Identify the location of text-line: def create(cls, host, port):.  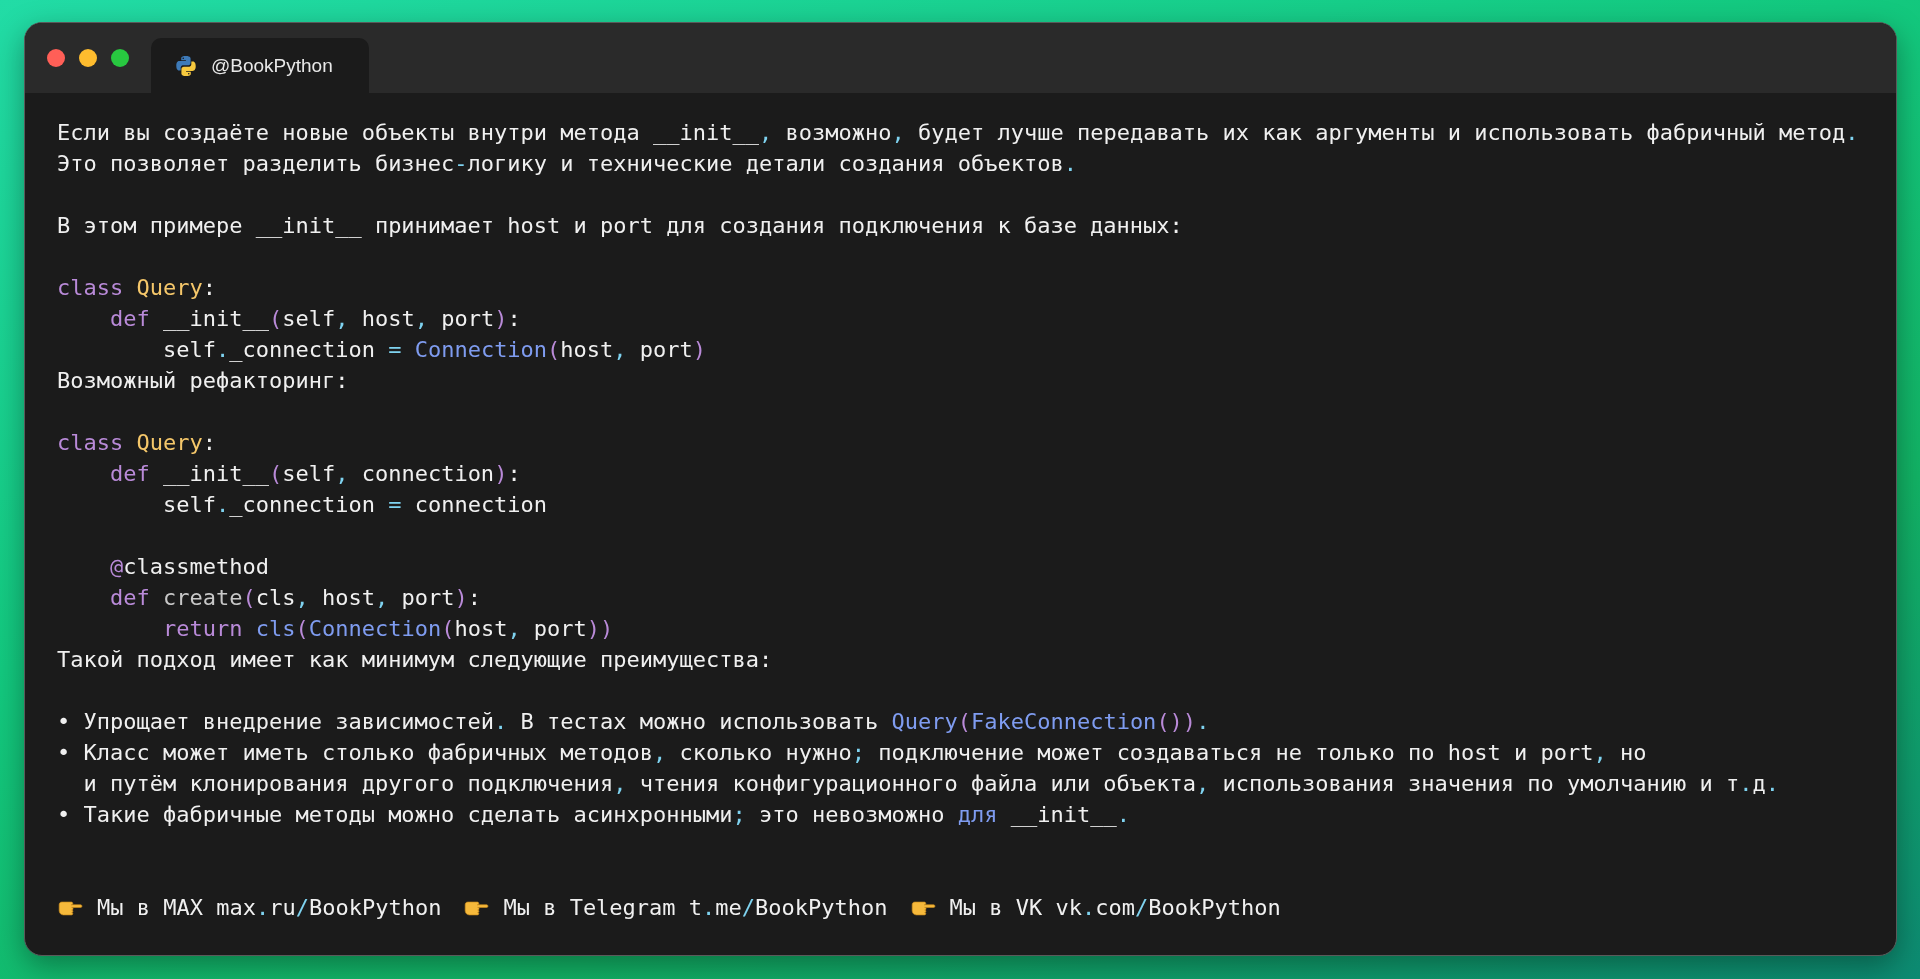
(294, 598).